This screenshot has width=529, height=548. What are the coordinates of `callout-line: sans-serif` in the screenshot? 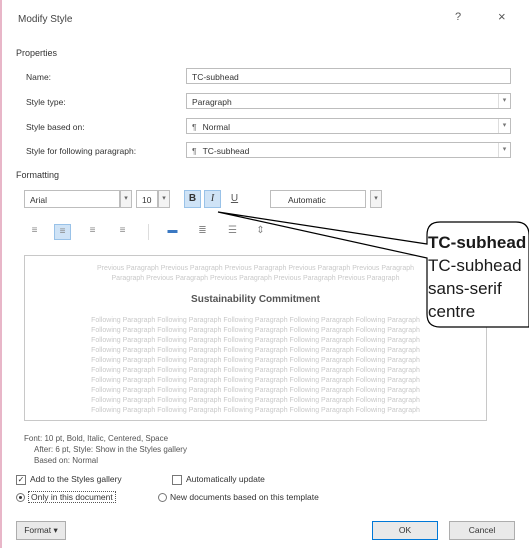 It's located at (465, 288).